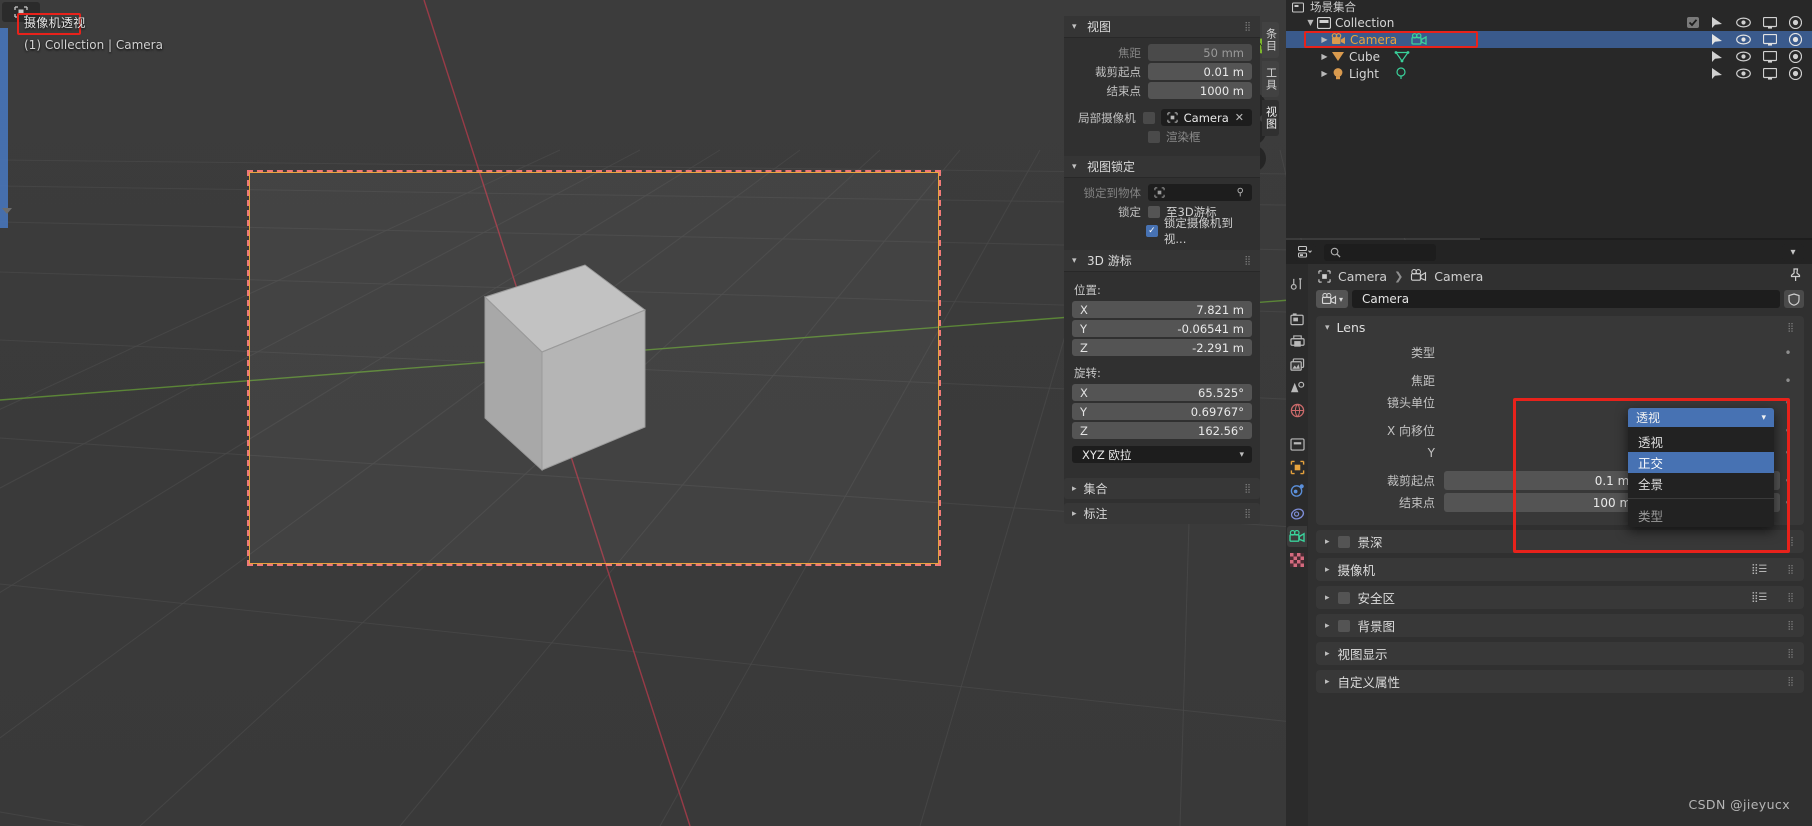  Describe the element at coordinates (1549, 22) in the screenshot. I see `outliner-row-collection: ▼ Collection` at that location.